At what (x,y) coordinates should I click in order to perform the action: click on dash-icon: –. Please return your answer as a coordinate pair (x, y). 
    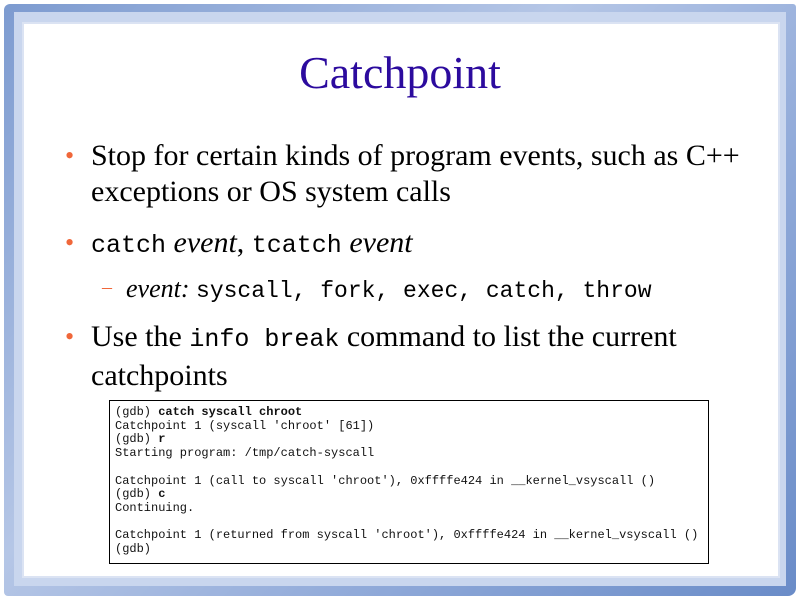
    Looking at the image, I should click on (107, 287).